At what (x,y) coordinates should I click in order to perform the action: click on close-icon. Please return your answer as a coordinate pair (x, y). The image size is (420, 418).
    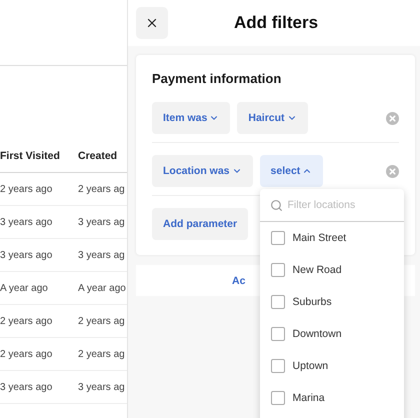
    Looking at the image, I should click on (152, 23).